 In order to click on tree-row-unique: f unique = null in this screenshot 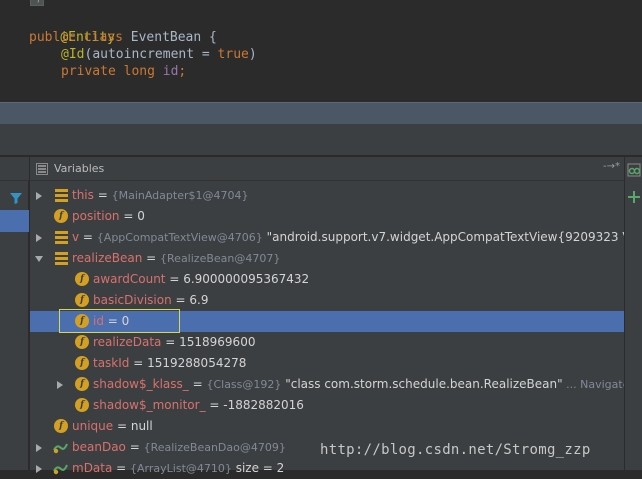, I will do `click(327, 426)`.